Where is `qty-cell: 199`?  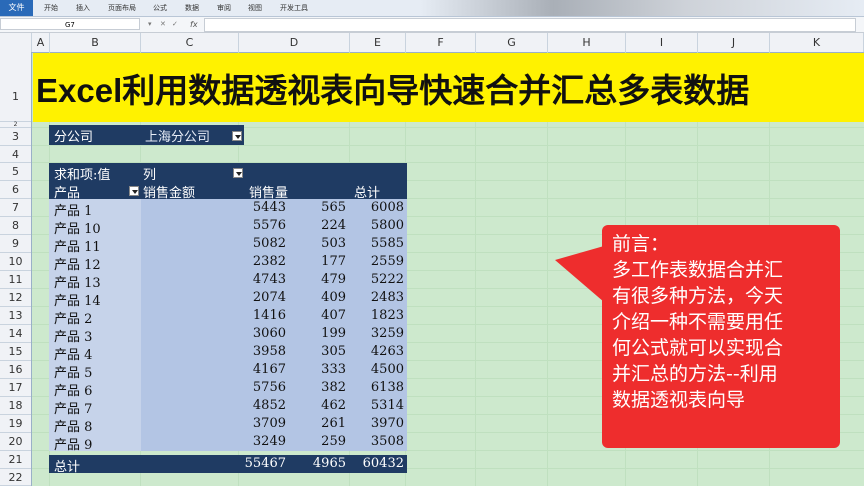
qty-cell: 199 is located at coordinates (319, 334).